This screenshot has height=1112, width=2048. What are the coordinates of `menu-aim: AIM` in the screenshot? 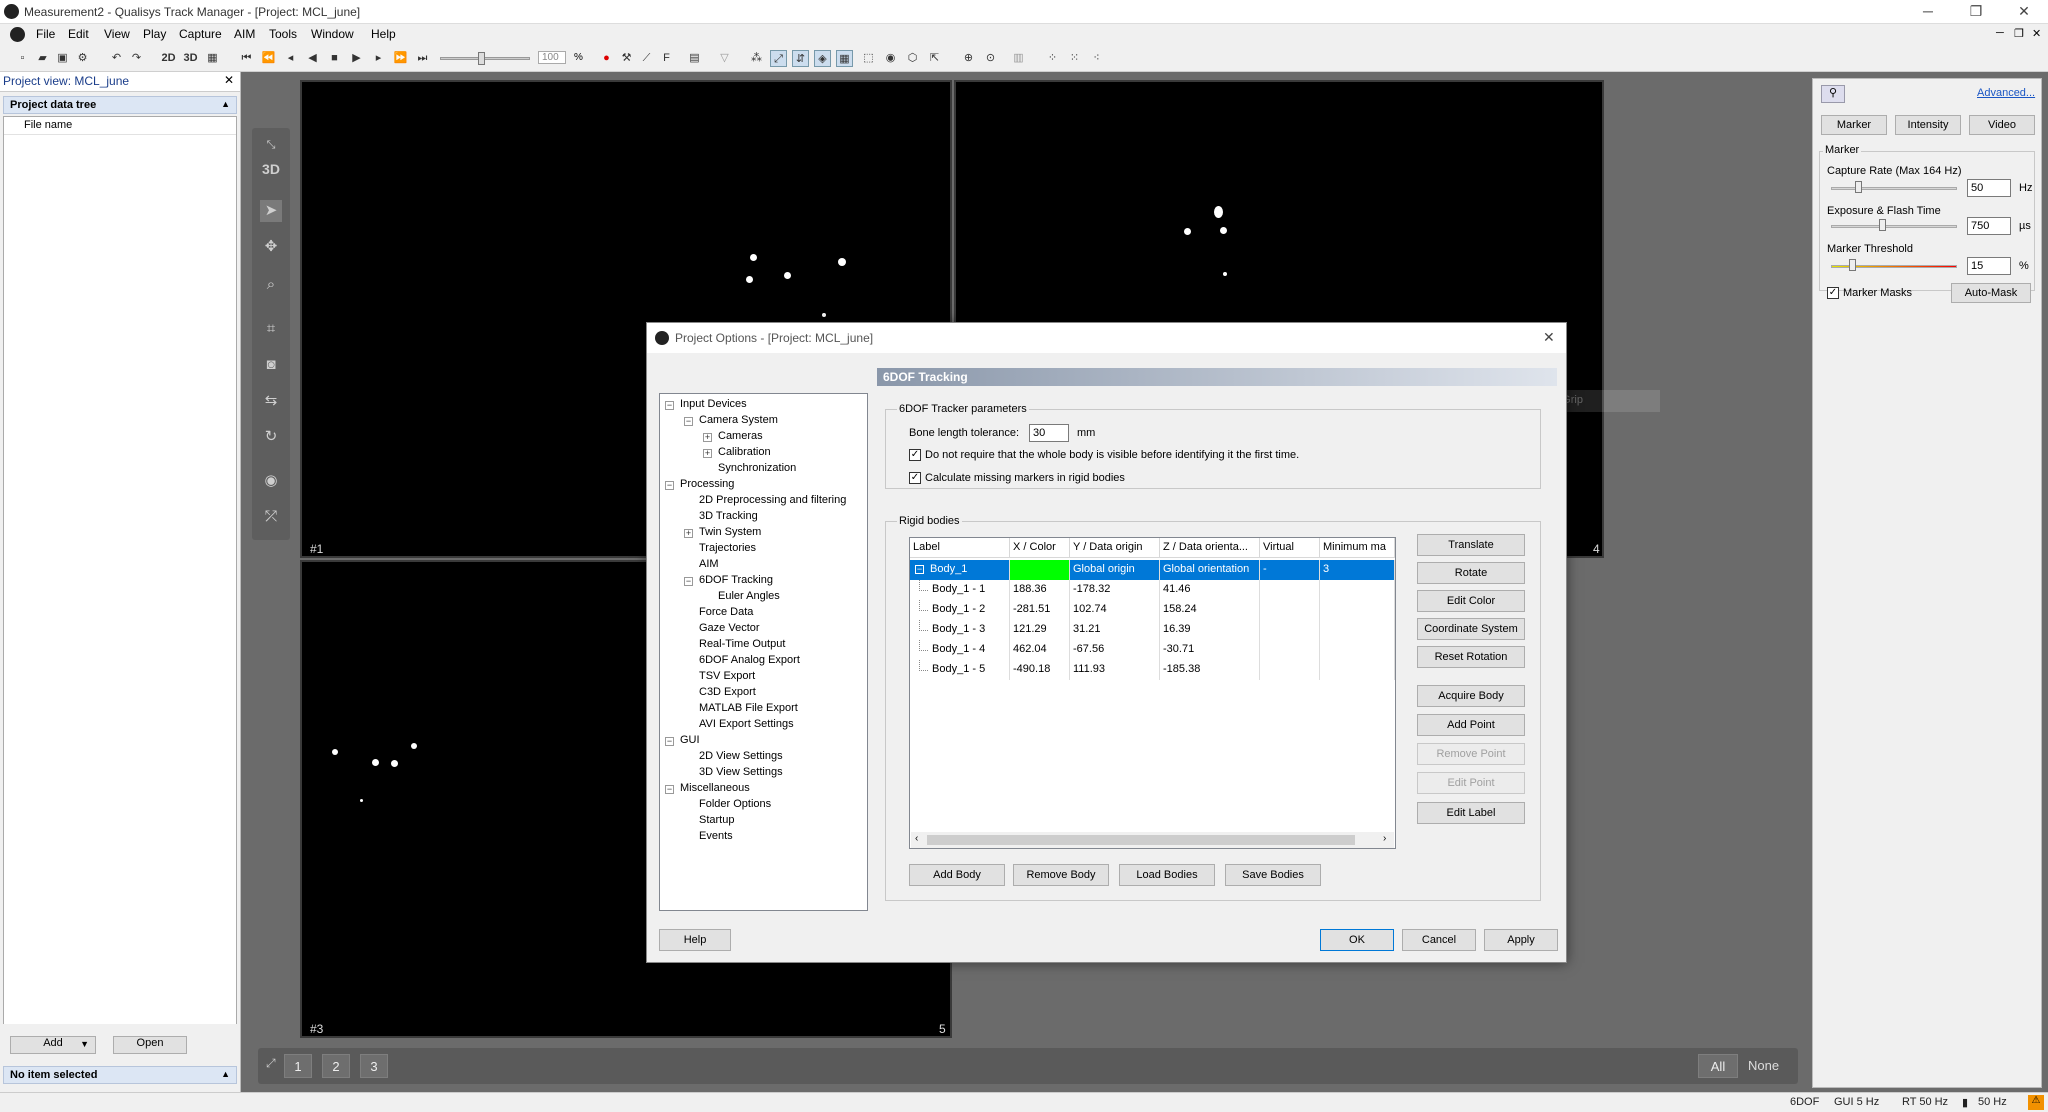 It's located at (244, 34).